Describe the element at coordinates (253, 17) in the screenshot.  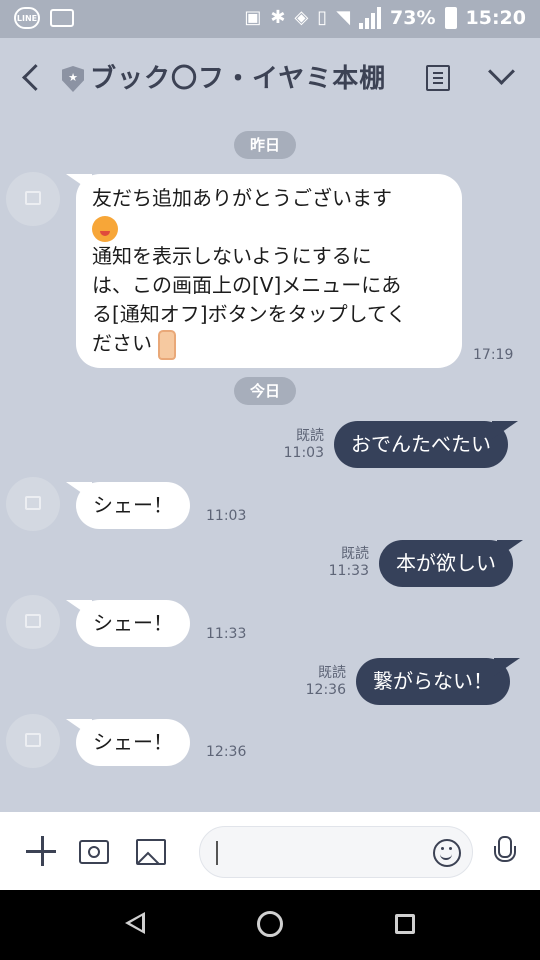
I see `voicemail-icon: ▣` at that location.